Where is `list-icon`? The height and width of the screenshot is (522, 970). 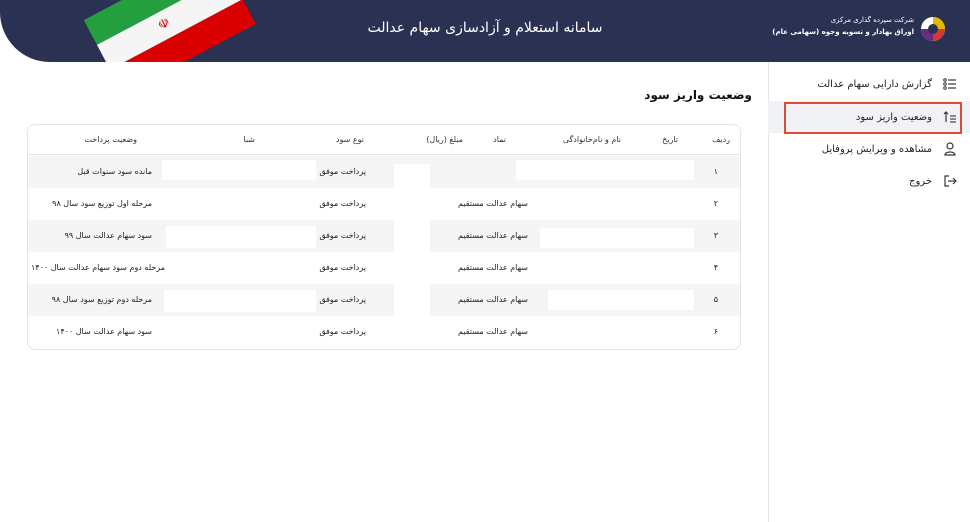 list-icon is located at coordinates (950, 84).